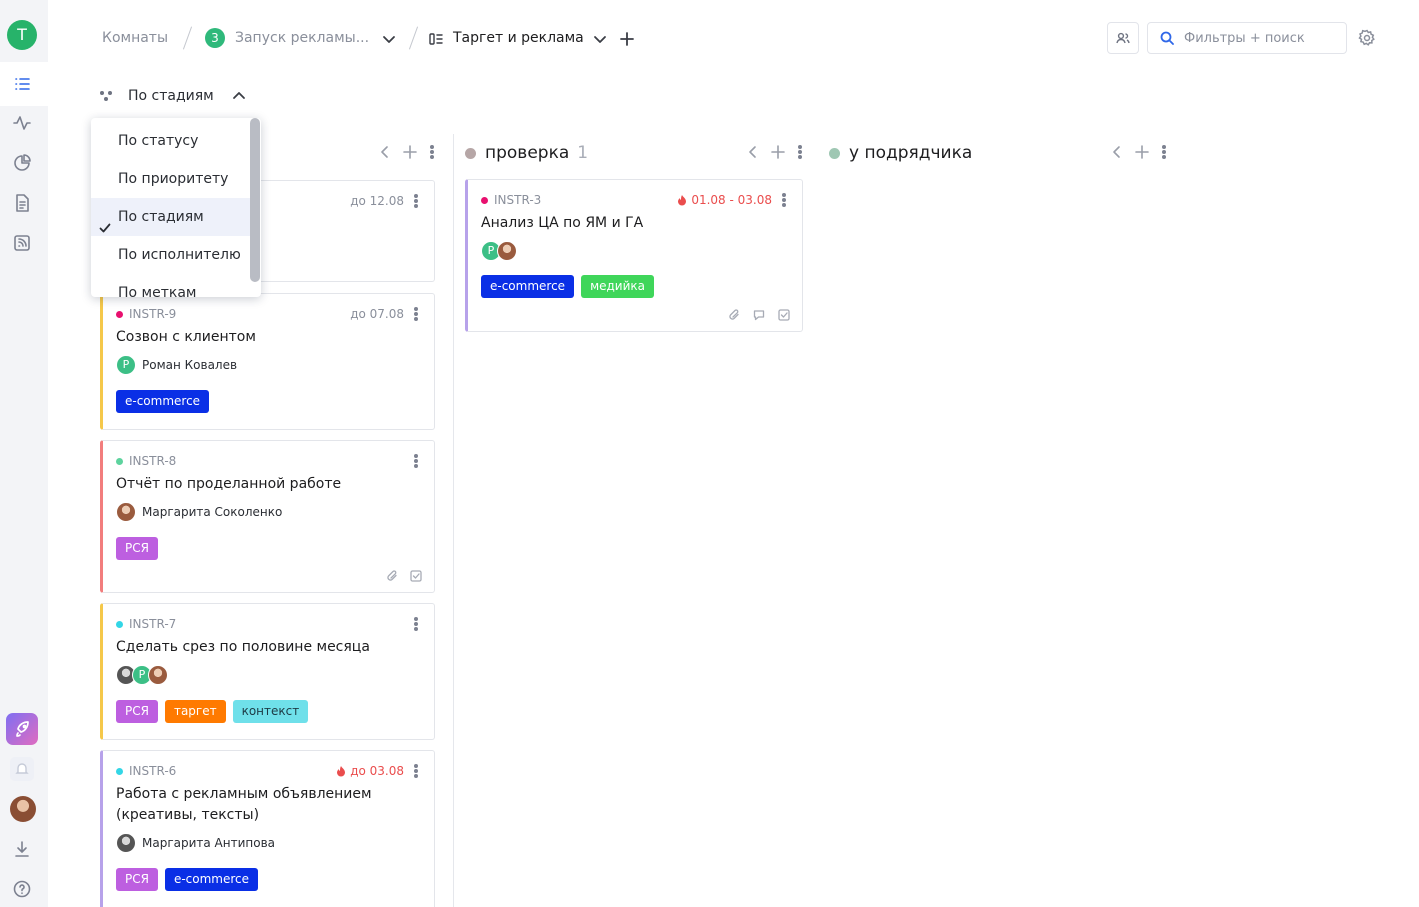 This screenshot has width=1419, height=907. I want to click on document-icon, so click(22, 203).